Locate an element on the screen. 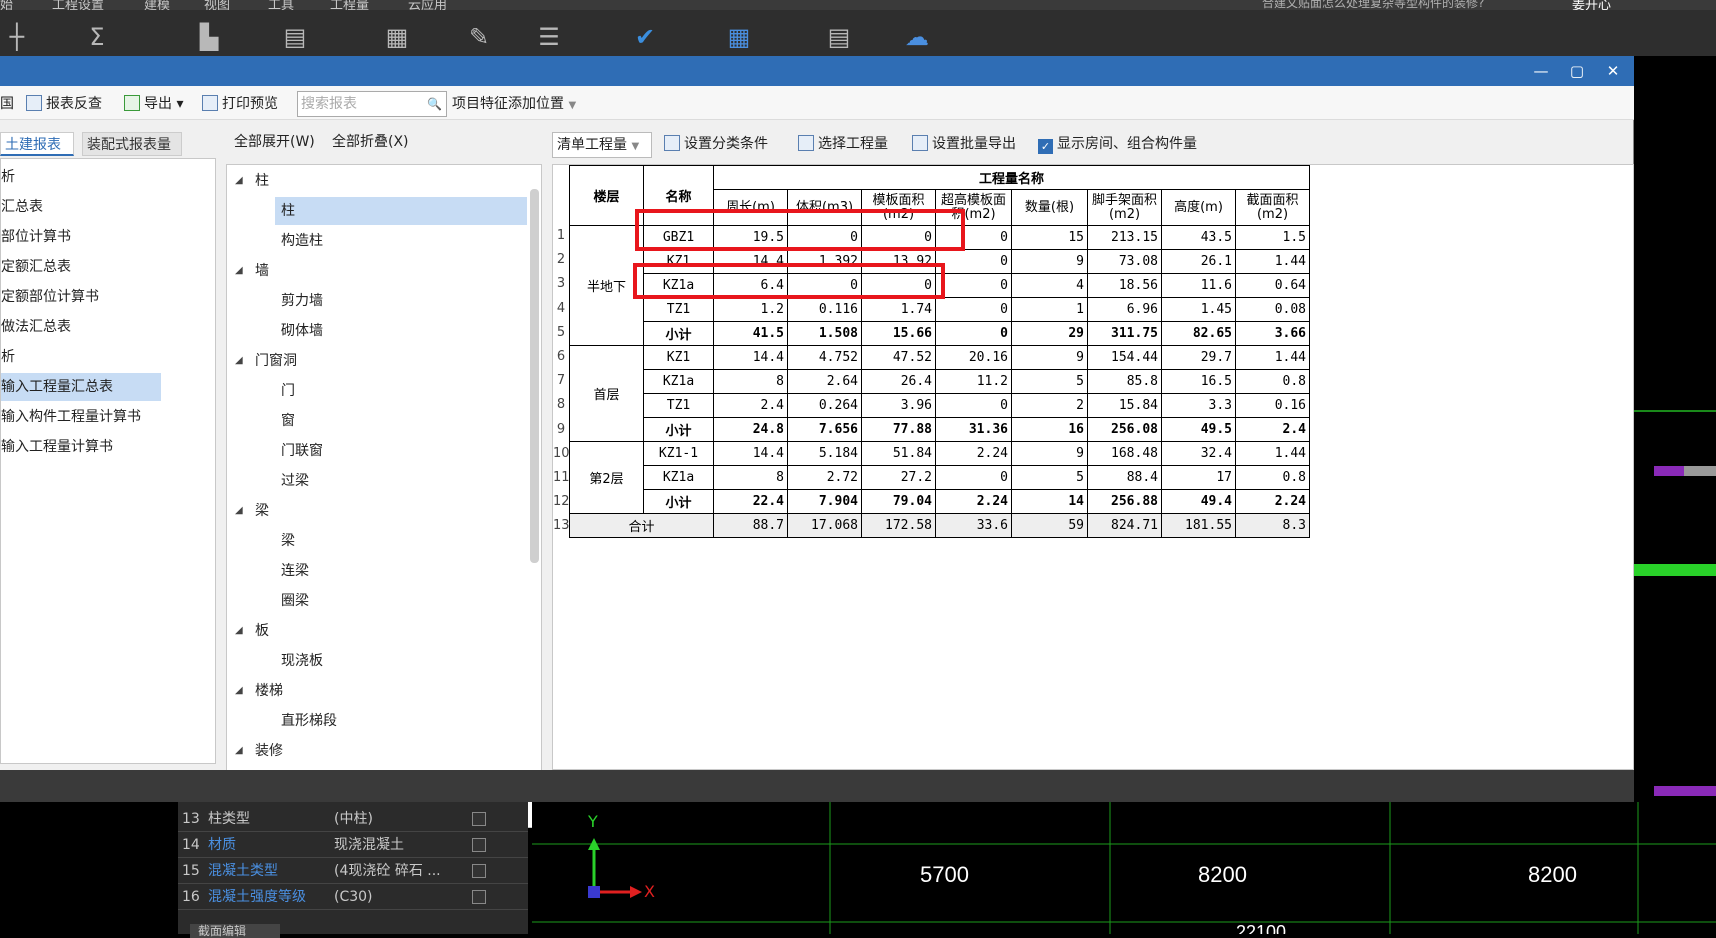 The image size is (1716, 938). row-number: 5 is located at coordinates (561, 333).